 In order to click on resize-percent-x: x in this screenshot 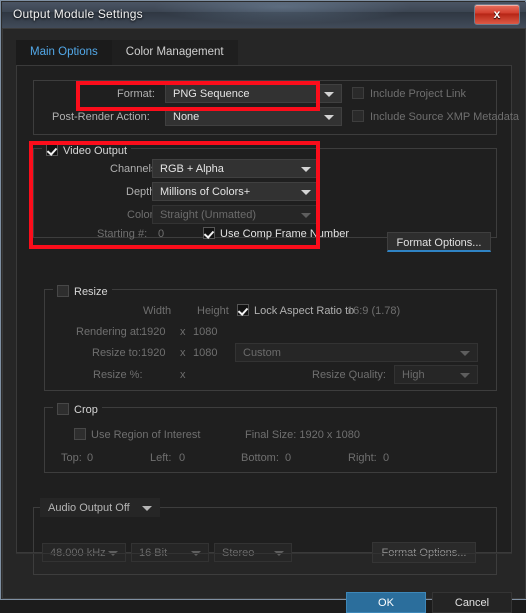, I will do `click(183, 375)`.